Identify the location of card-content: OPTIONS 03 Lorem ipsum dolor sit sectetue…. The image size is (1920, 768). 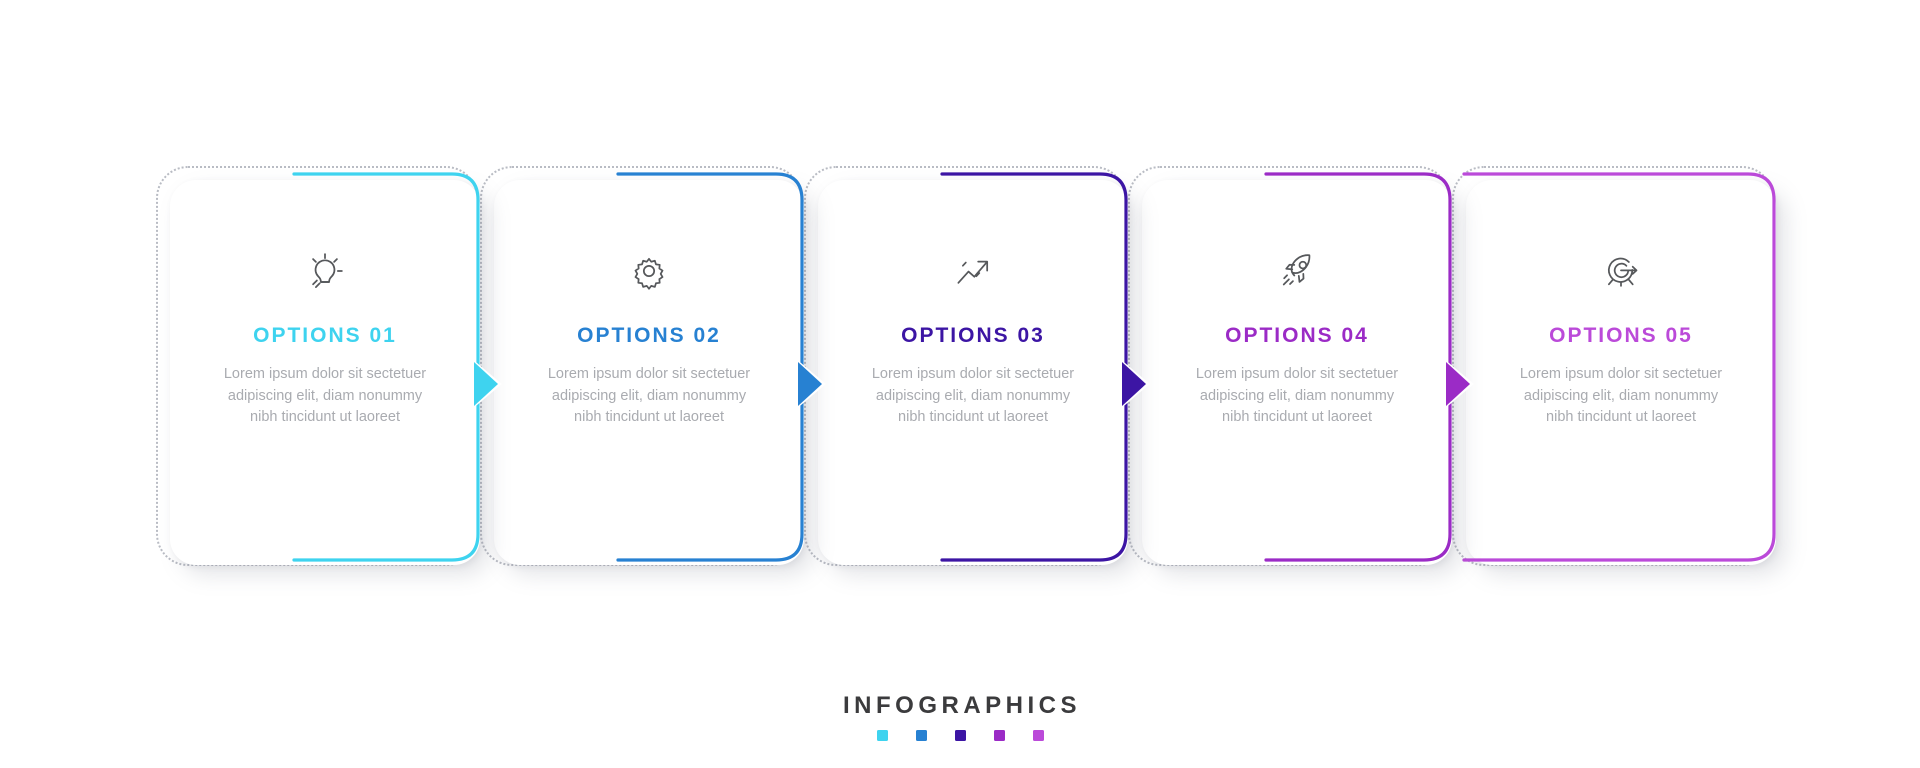
(973, 372).